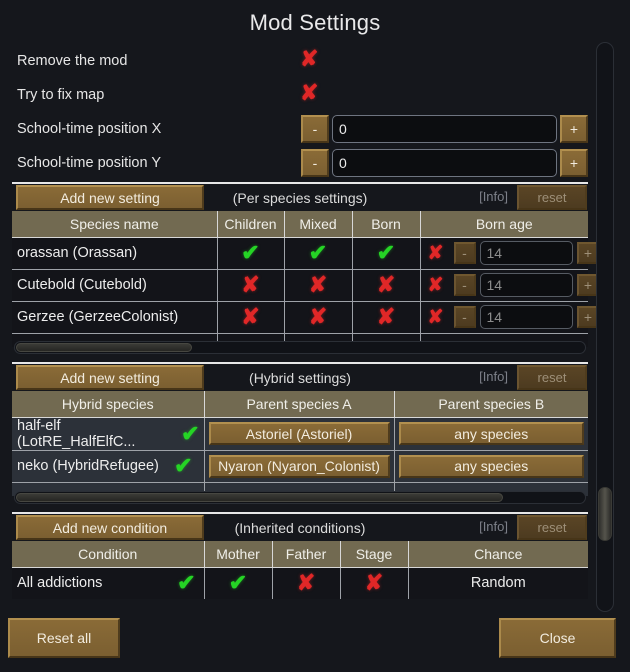  What do you see at coordinates (605, 327) in the screenshot?
I see `main-vertical-scrollbar` at bounding box center [605, 327].